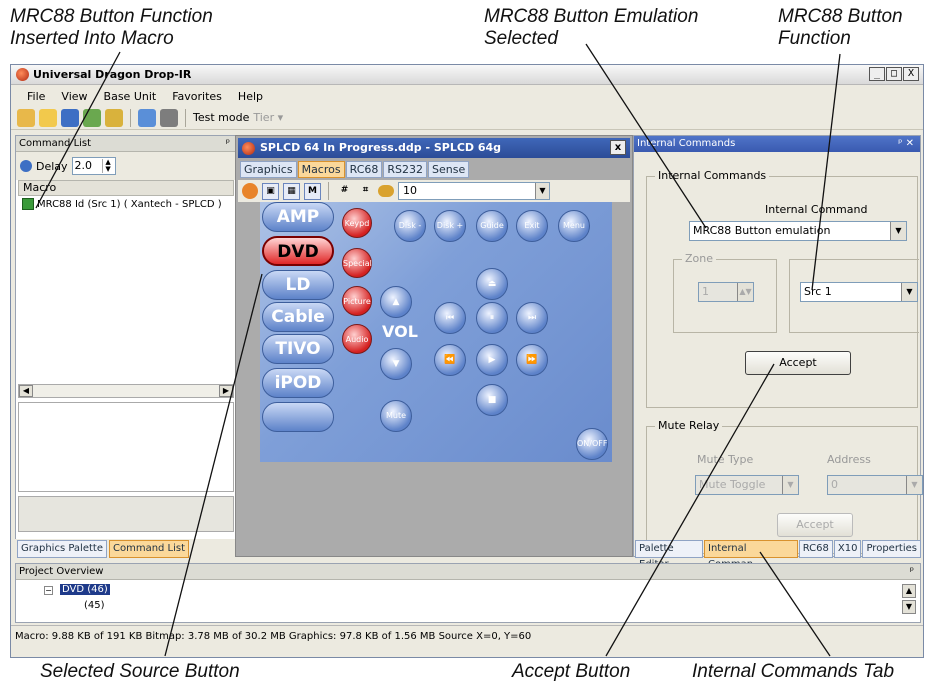 Image resolution: width=934 pixels, height=686 pixels. Describe the element at coordinates (410, 226) in the screenshot. I see `disk-minus-button: Disk -` at that location.